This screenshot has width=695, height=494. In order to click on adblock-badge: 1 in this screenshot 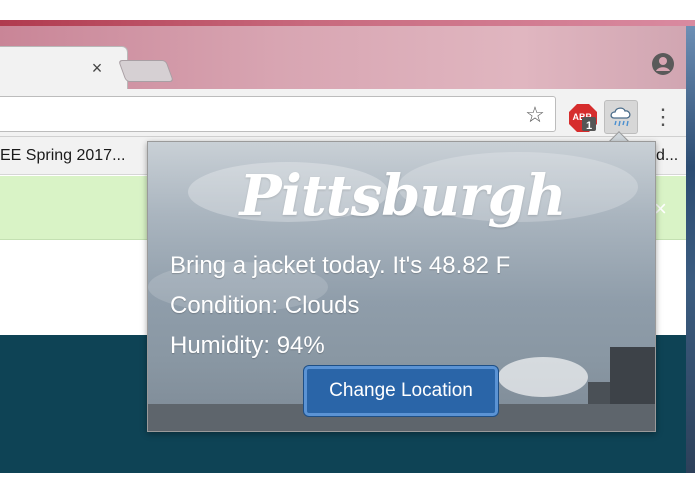, I will do `click(589, 126)`.